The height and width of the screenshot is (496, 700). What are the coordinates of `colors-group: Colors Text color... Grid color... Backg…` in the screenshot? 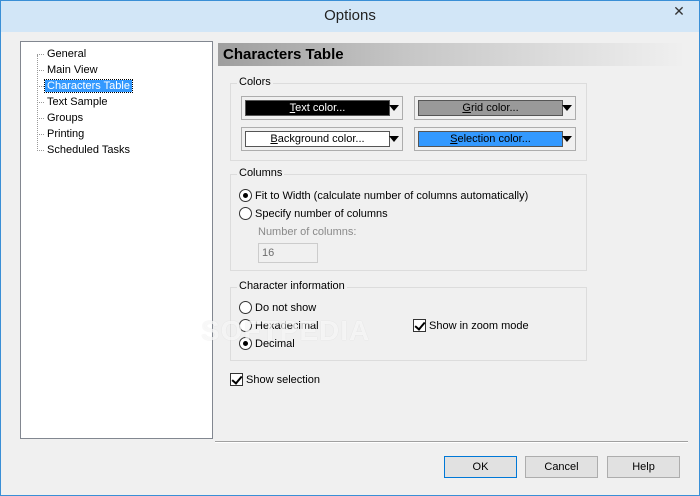 It's located at (408, 118).